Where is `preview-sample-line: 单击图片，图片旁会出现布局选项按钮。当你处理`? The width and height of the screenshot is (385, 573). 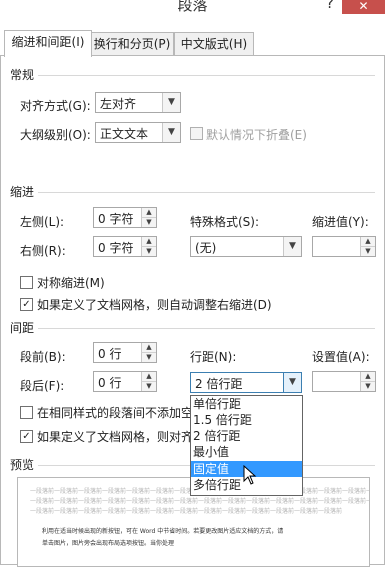 preview-sample-line: 单击图片，图片旁会出现布局选项按钮。当你处理 is located at coordinates (108, 543).